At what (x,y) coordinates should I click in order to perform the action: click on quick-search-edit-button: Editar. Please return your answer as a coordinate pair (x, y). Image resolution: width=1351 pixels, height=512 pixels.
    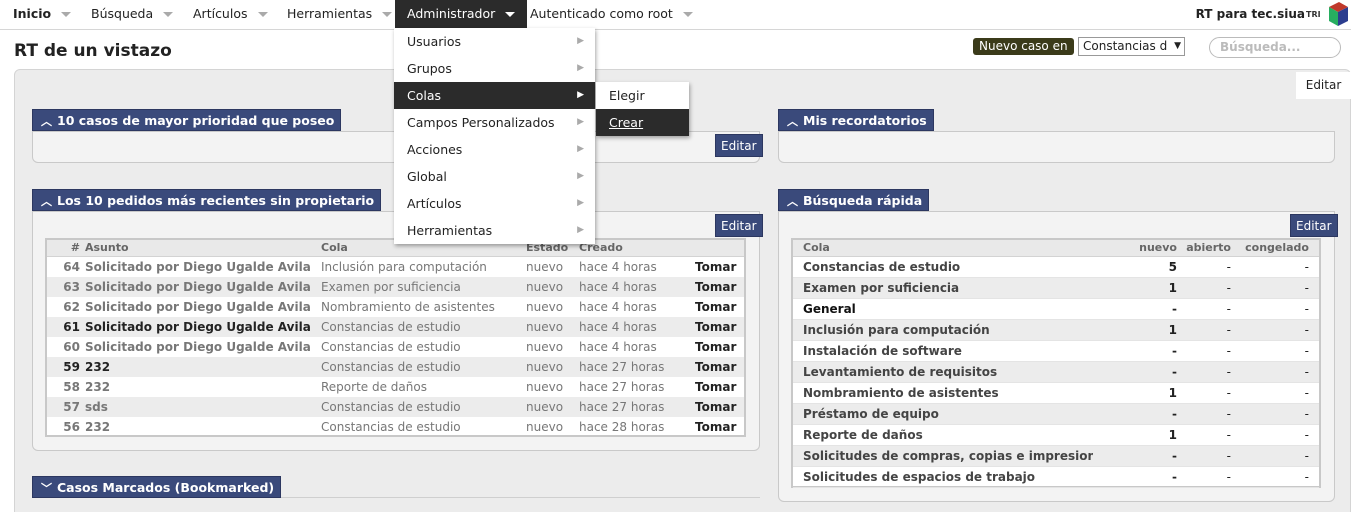
    Looking at the image, I should click on (1314, 225).